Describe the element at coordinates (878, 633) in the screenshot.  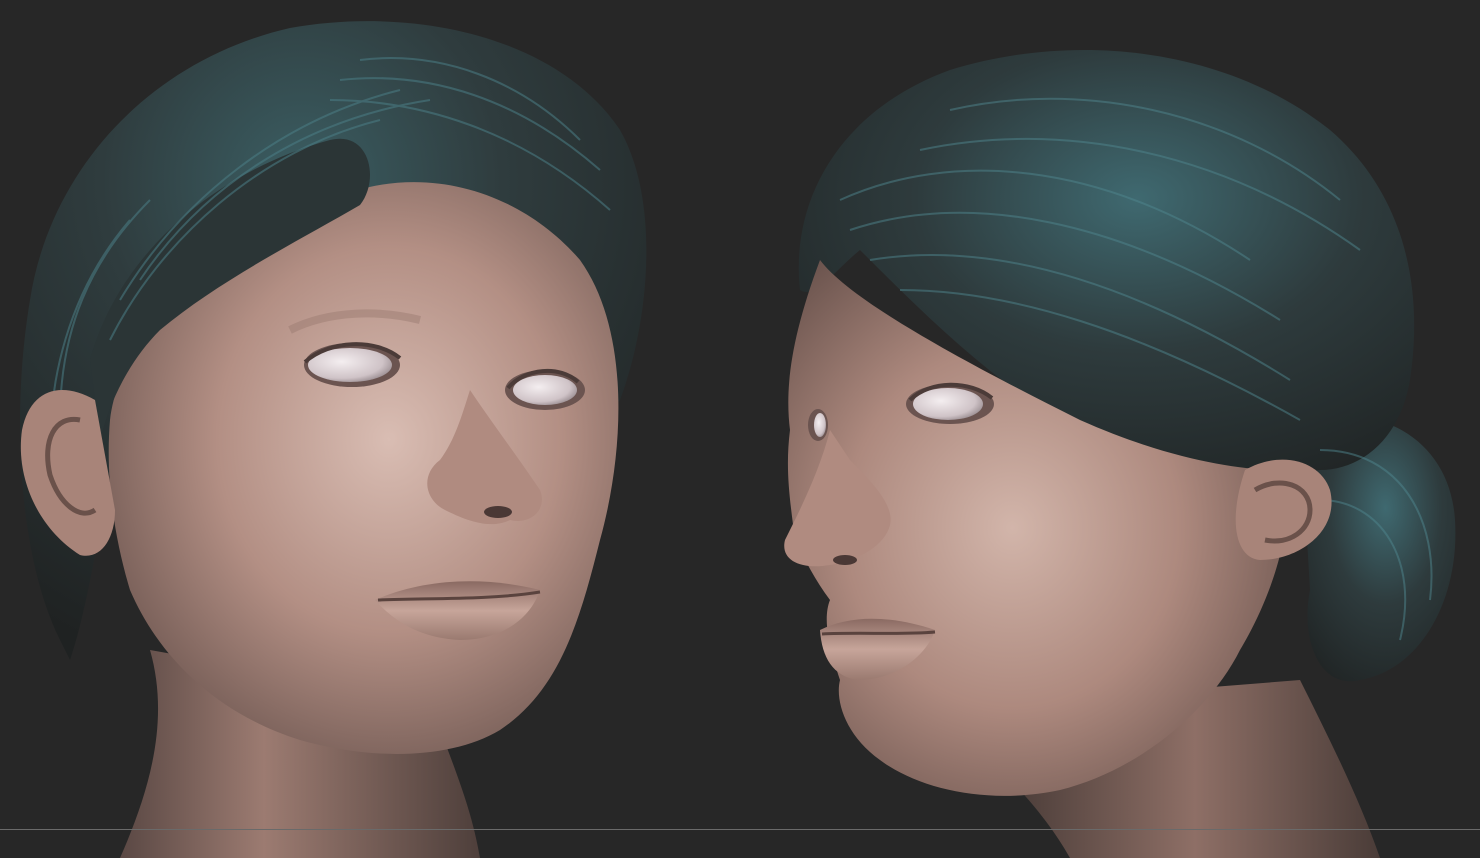
I see `lip-line-right` at that location.